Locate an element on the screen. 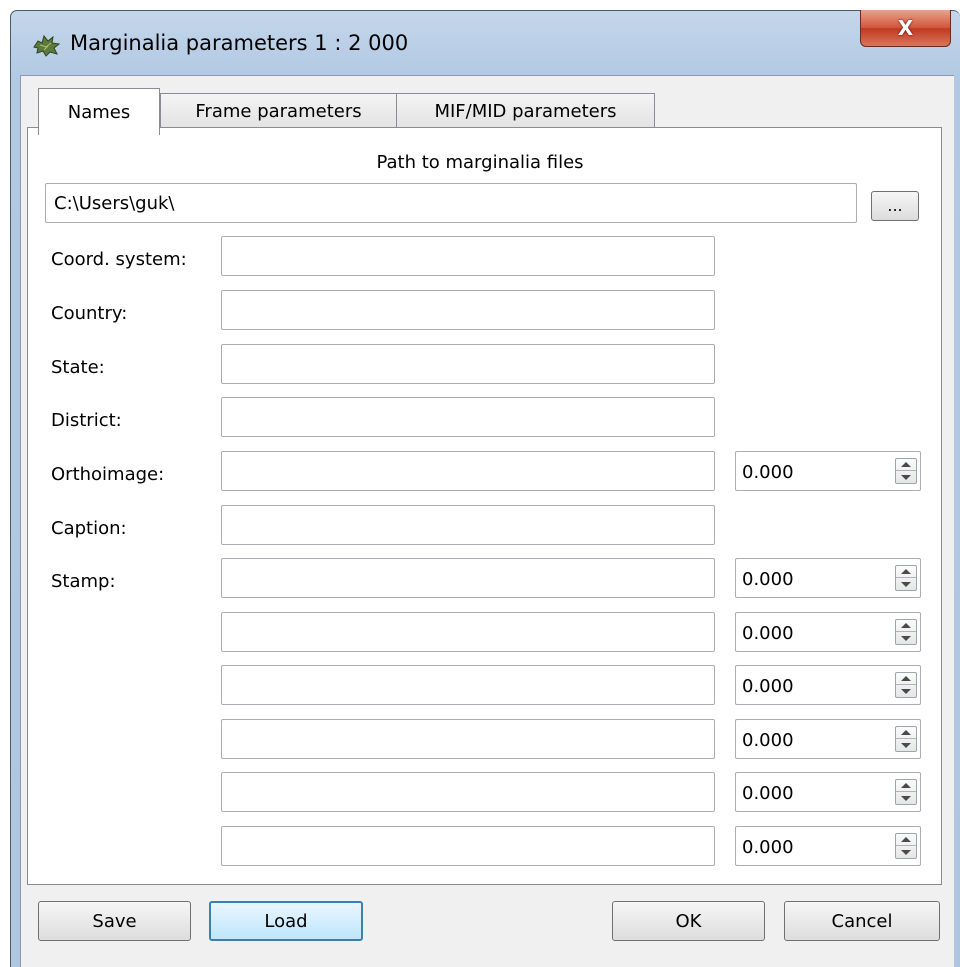 The height and width of the screenshot is (967, 960). tab-names-label: Names is located at coordinates (99, 112).